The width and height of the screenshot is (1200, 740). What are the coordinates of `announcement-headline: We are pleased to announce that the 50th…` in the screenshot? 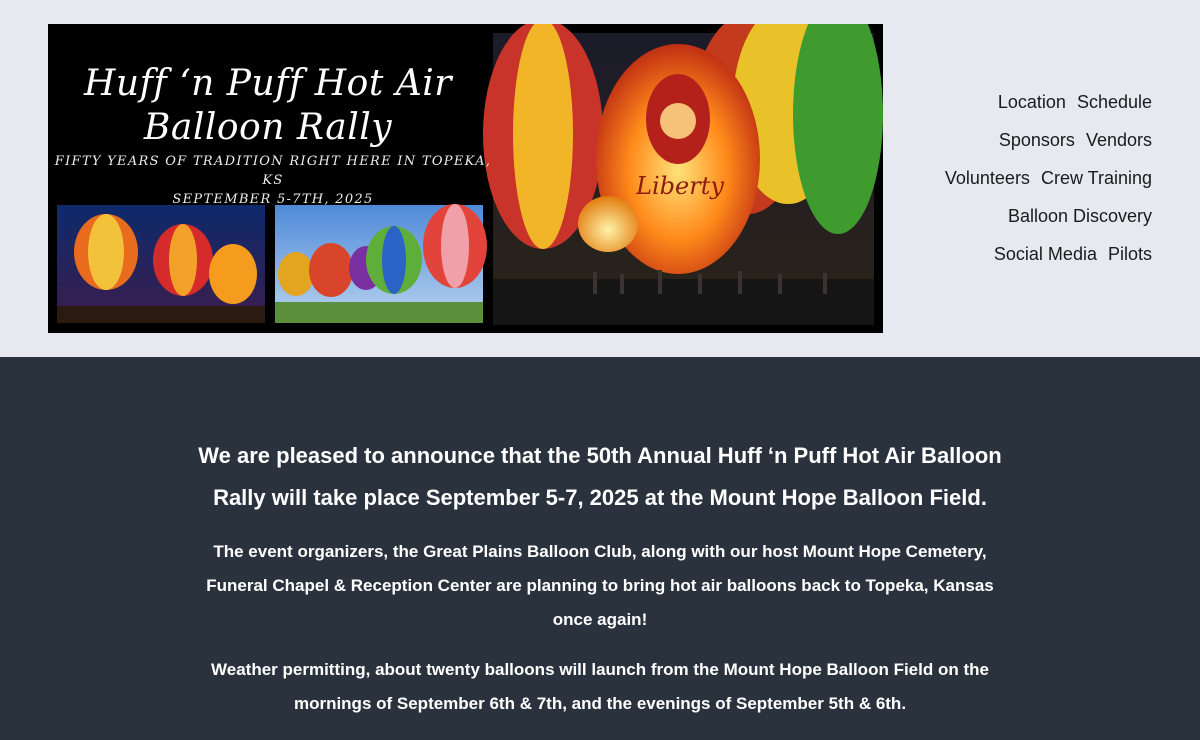 It's located at (600, 477).